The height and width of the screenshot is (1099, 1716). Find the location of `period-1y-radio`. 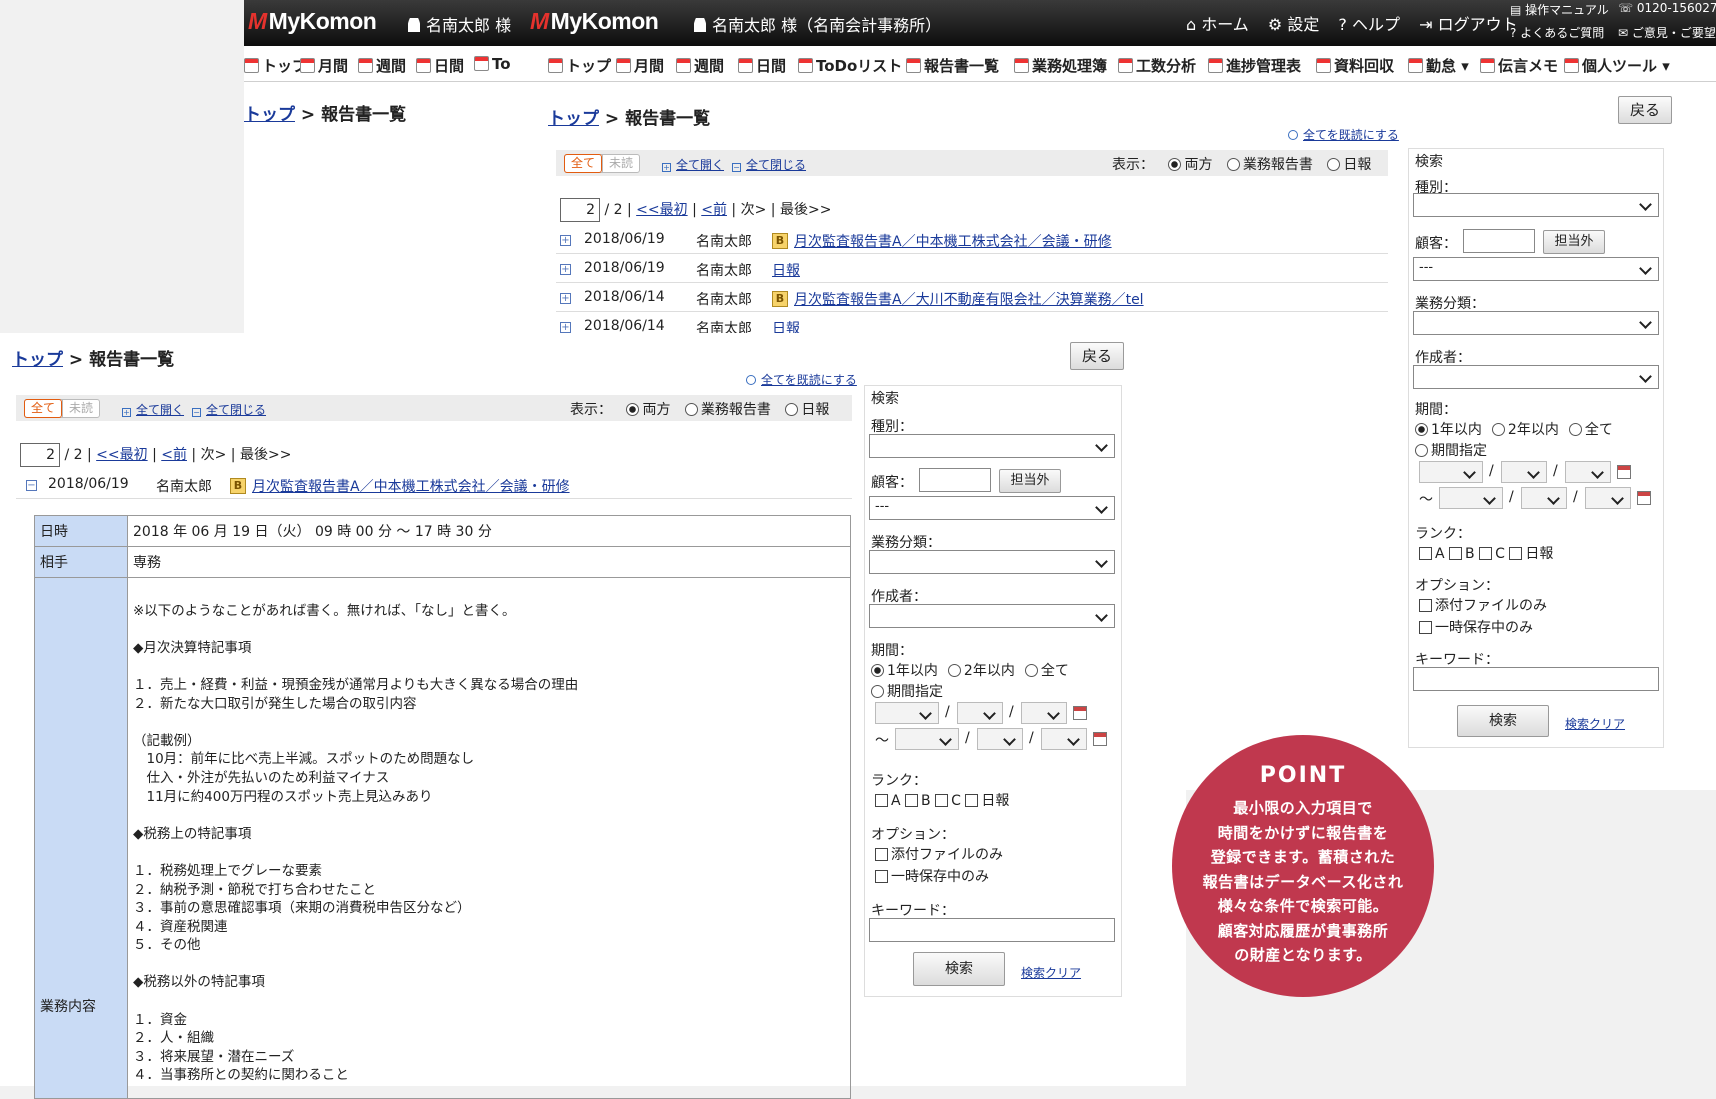

period-1y-radio is located at coordinates (877, 670).